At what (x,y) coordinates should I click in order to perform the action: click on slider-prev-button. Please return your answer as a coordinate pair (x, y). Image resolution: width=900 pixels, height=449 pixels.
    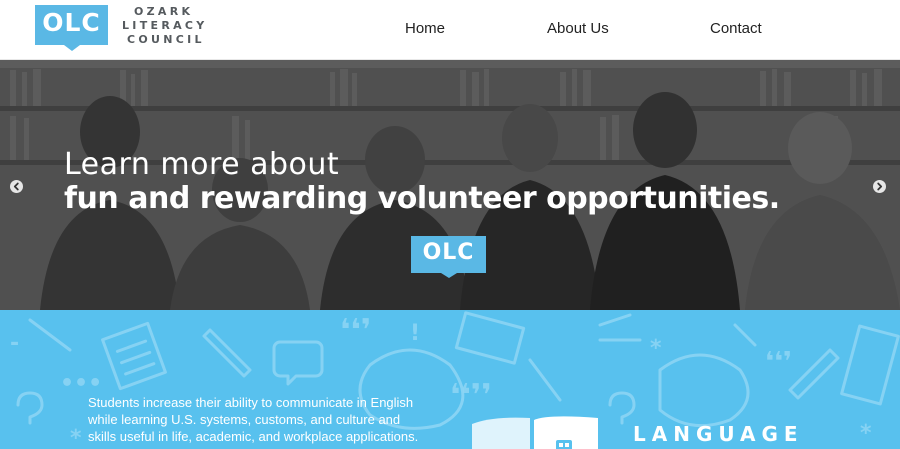
    Looking at the image, I should click on (16, 186).